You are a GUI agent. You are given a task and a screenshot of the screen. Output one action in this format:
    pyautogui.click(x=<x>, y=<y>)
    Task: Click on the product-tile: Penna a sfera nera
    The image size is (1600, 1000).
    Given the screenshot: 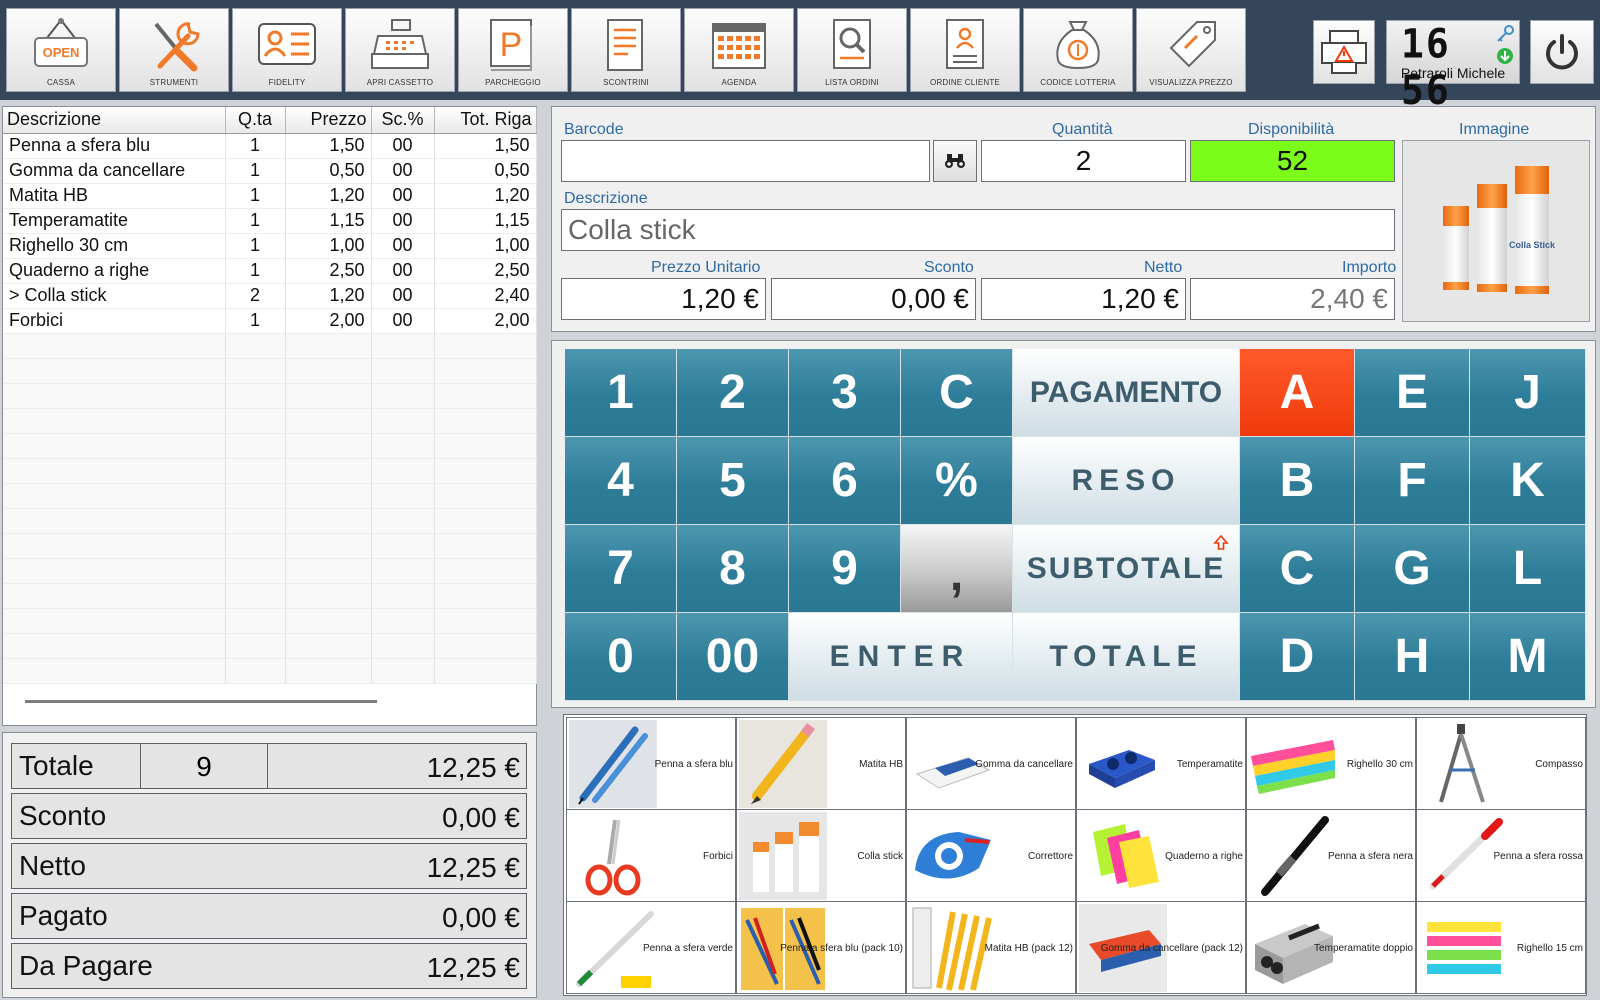 What is the action you would take?
    pyautogui.click(x=1331, y=855)
    